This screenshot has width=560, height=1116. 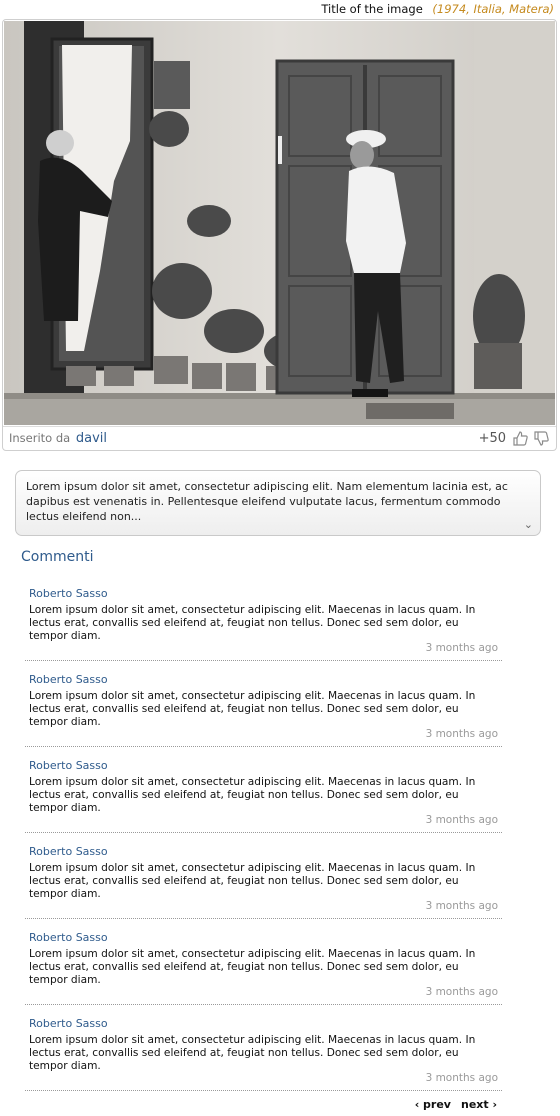 I want to click on photo-footer: Inserito da davil +50, so click(x=279, y=438).